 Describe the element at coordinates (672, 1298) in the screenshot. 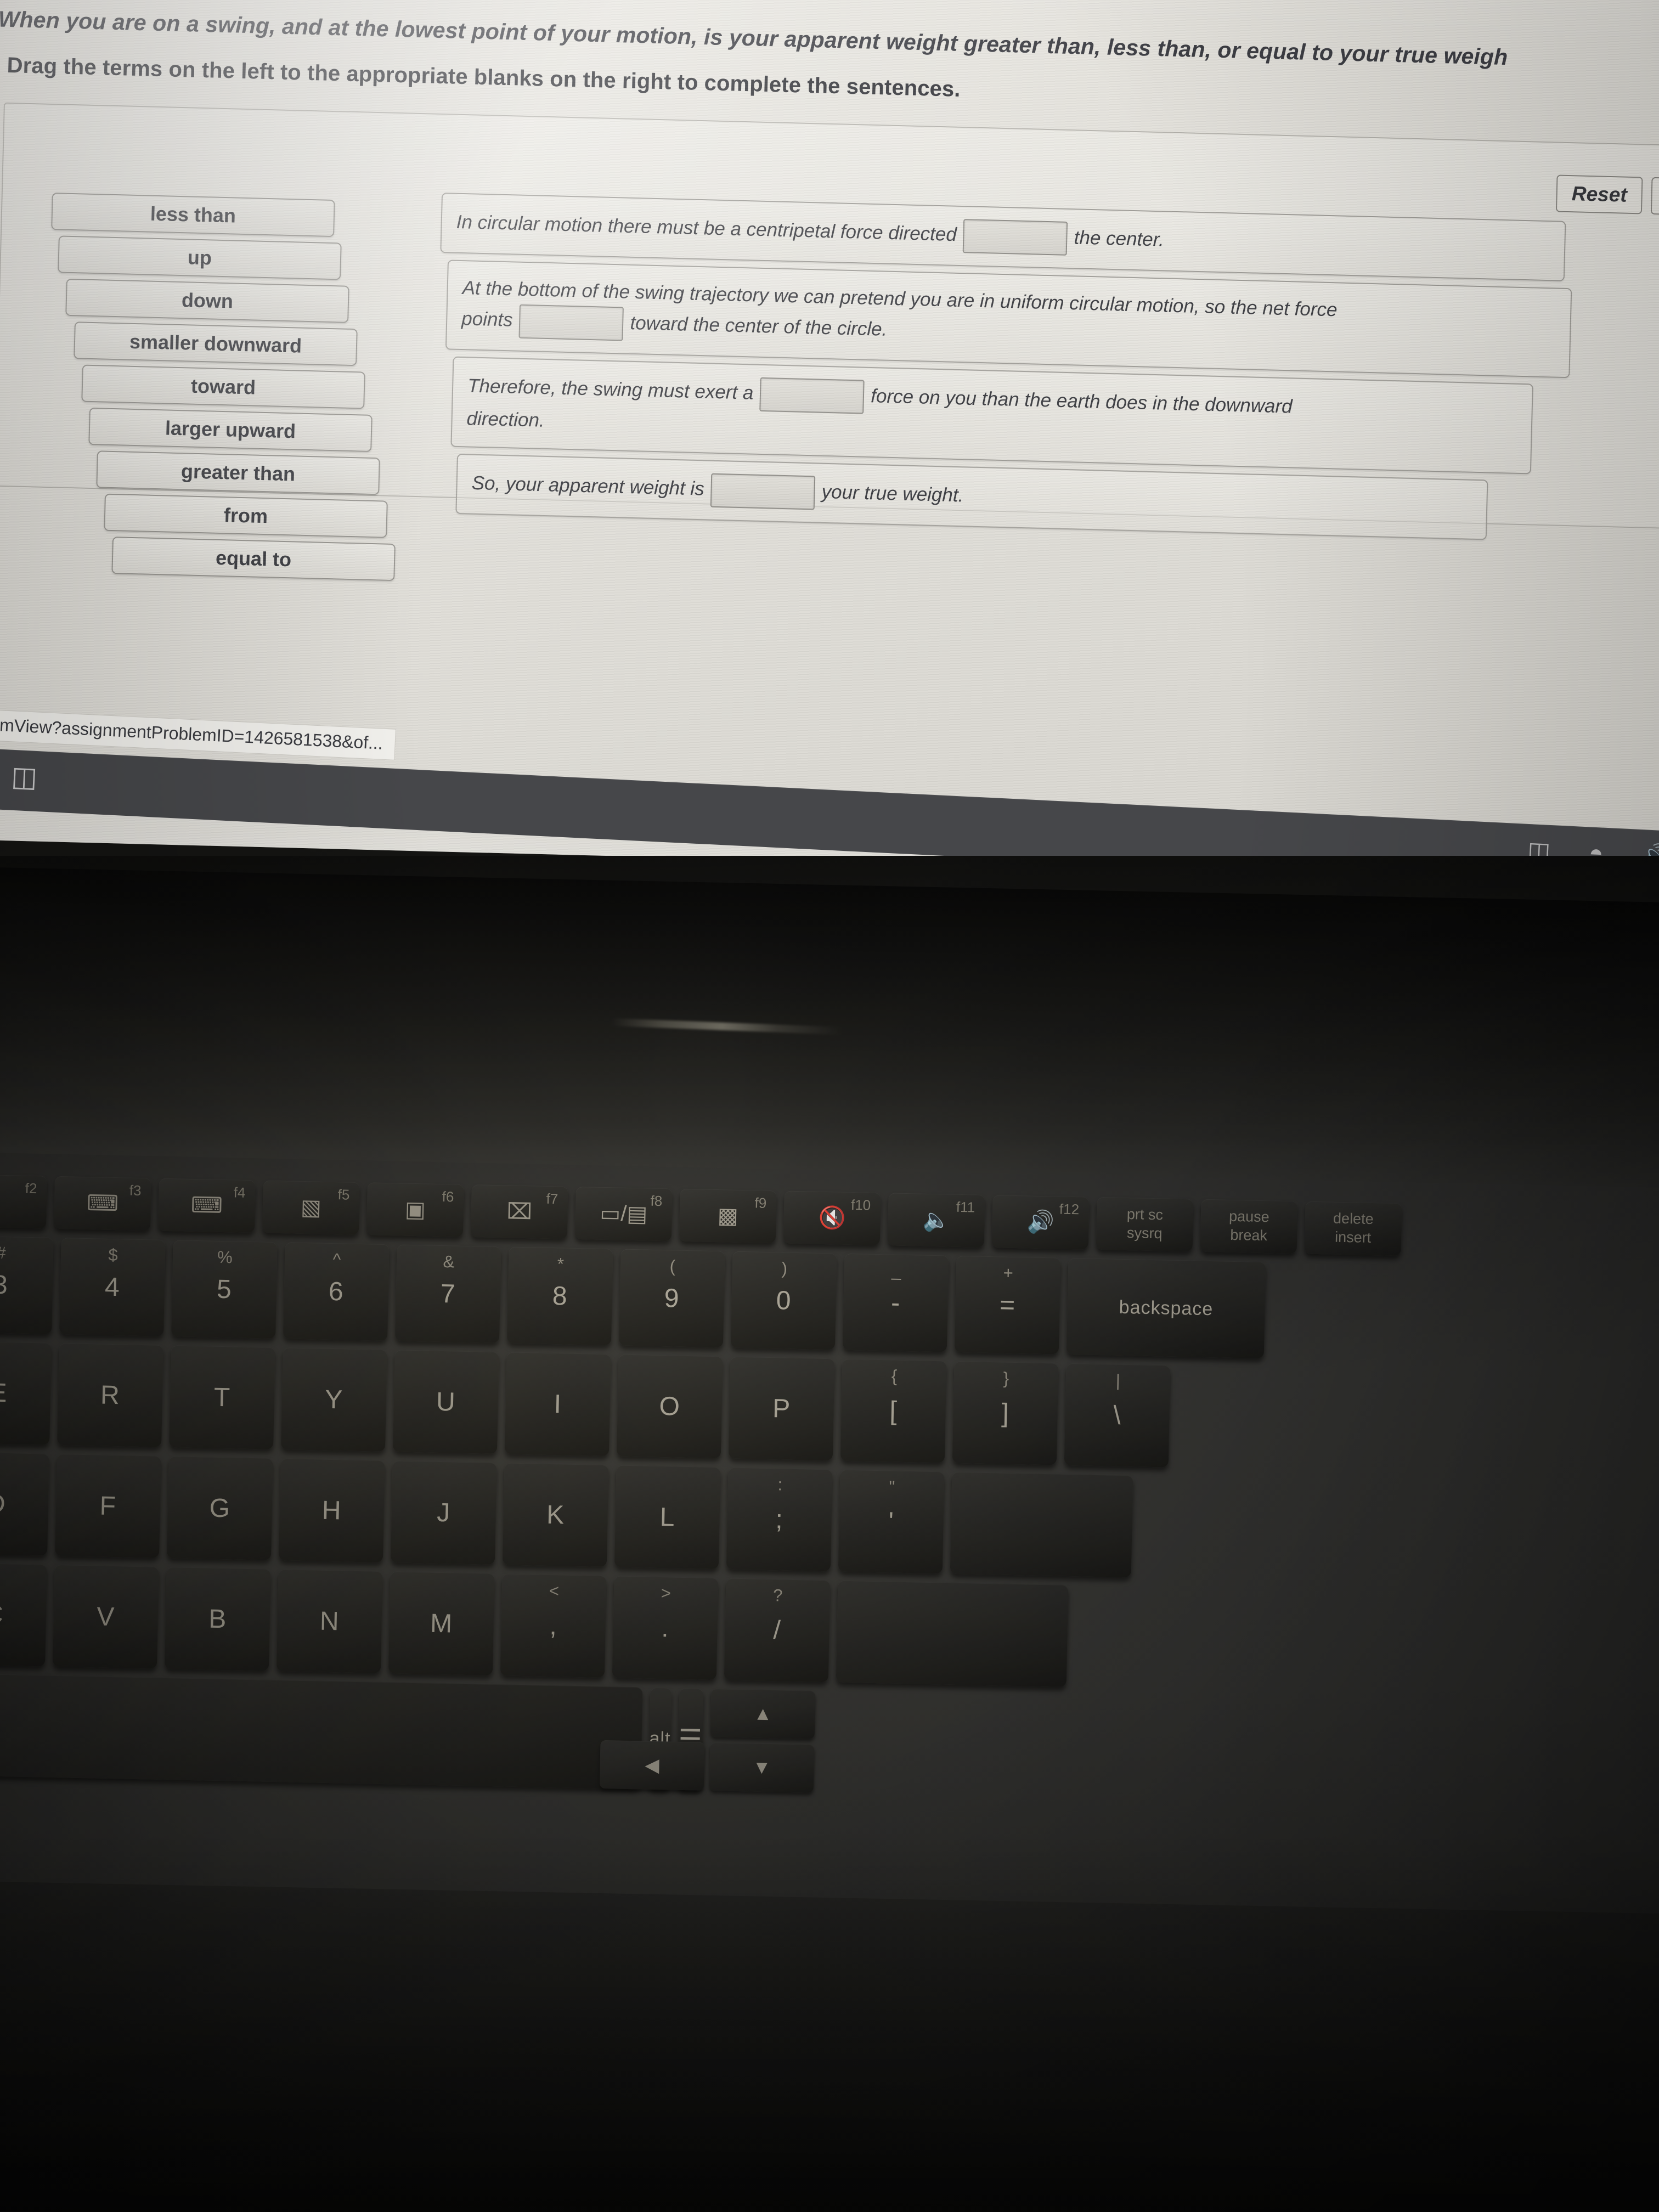

I see `key-9: (9` at that location.